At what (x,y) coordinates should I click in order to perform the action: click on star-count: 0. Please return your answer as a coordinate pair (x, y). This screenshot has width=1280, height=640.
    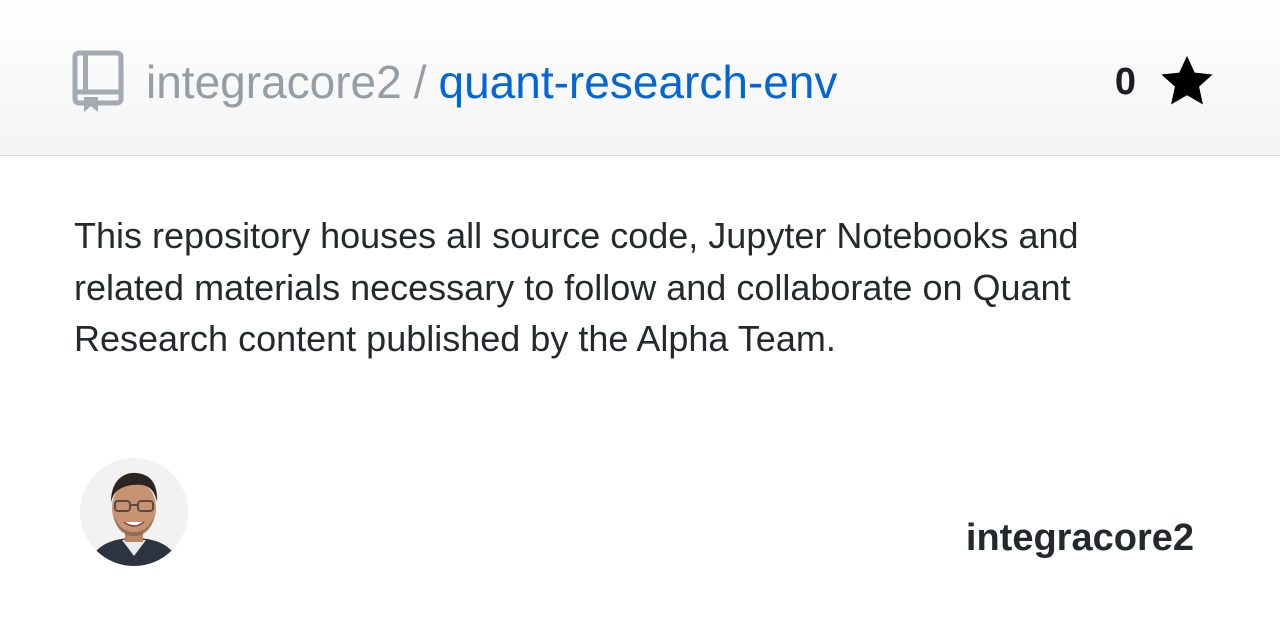
    Looking at the image, I should click on (1125, 82).